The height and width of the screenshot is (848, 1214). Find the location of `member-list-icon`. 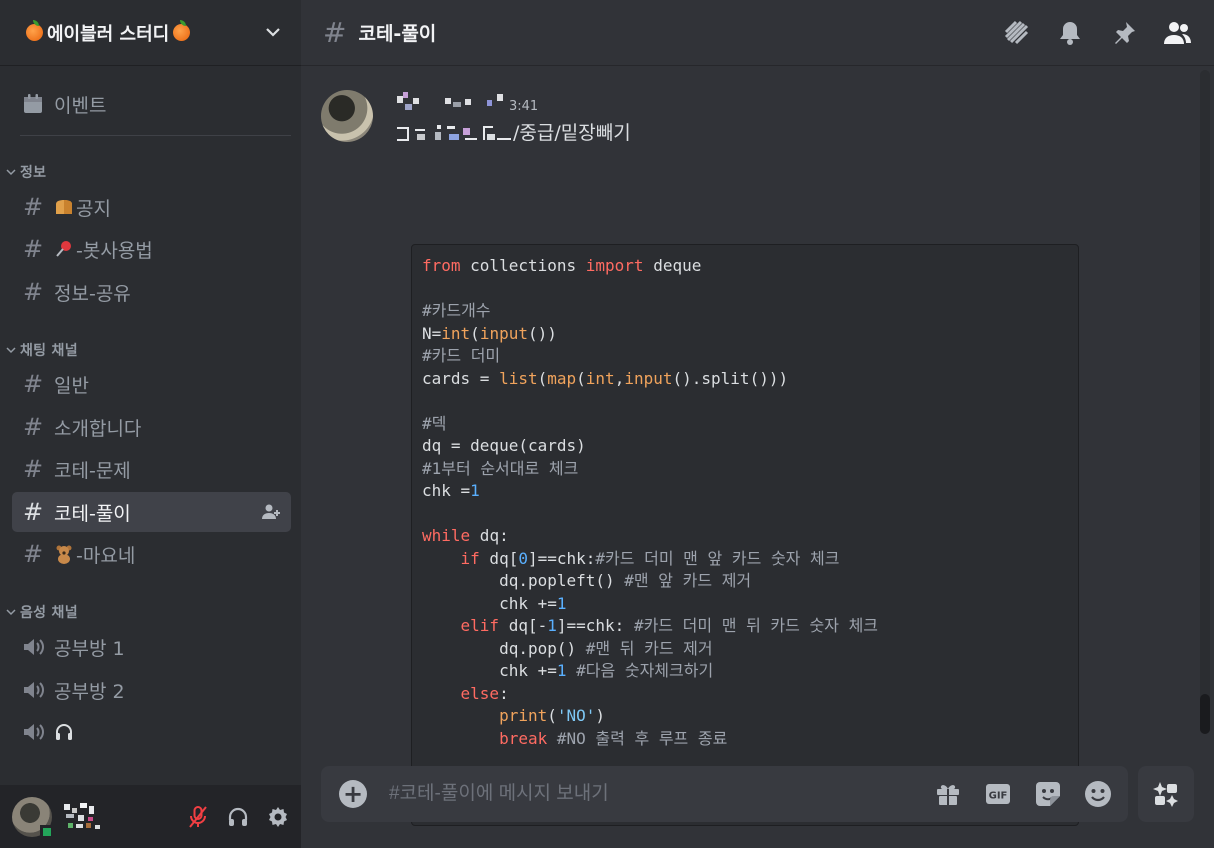

member-list-icon is located at coordinates (1178, 33).